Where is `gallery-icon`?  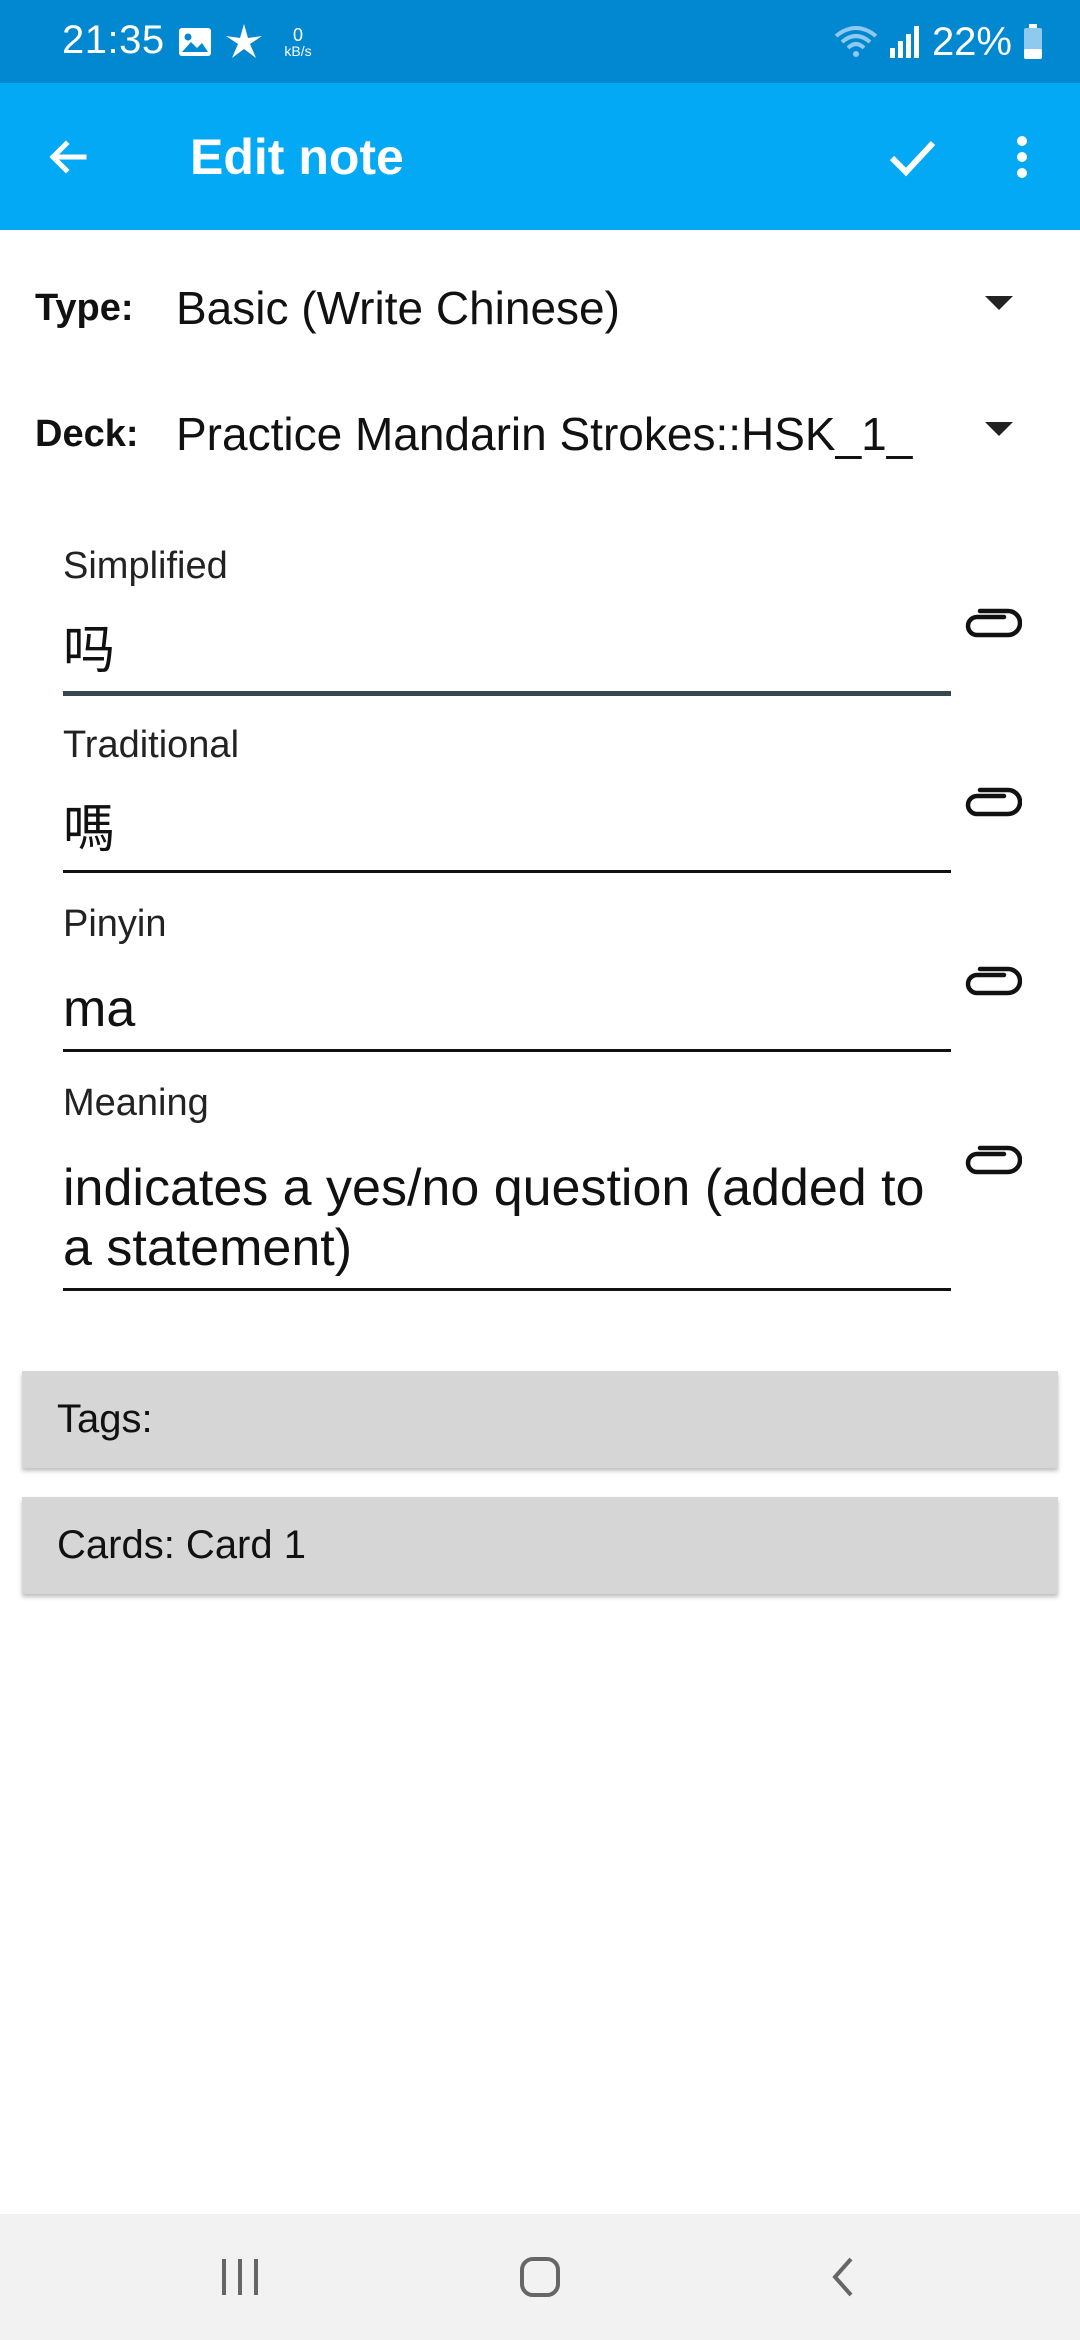
gallery-icon is located at coordinates (195, 42).